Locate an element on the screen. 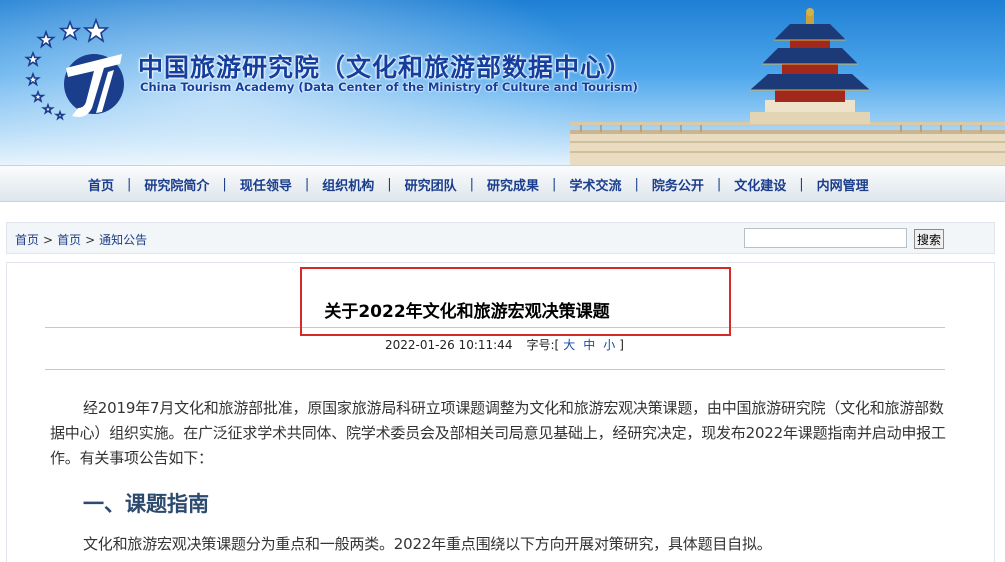 This screenshot has width=1005, height=562. font-size-medium-link: 中 is located at coordinates (589, 345).